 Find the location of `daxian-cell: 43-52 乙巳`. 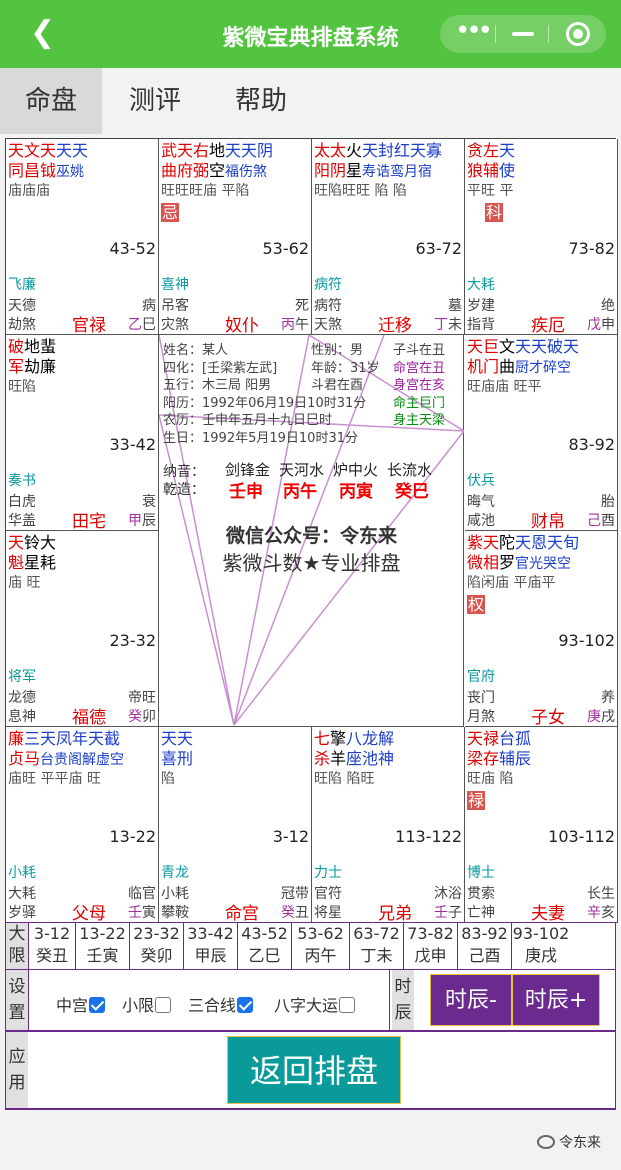

daxian-cell: 43-52 乙巳 is located at coordinates (264, 946).